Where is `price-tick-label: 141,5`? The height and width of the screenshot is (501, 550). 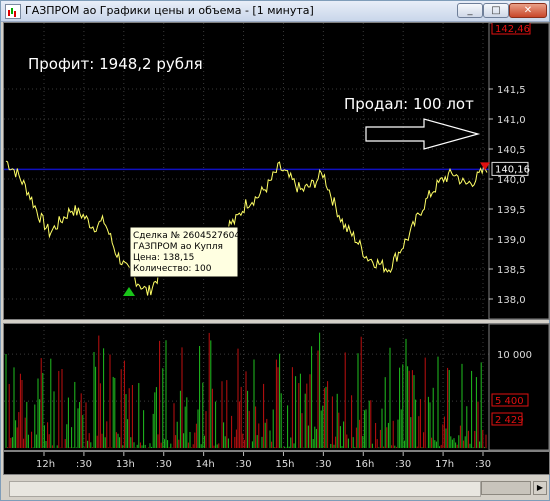 price-tick-label: 141,5 is located at coordinates (511, 90).